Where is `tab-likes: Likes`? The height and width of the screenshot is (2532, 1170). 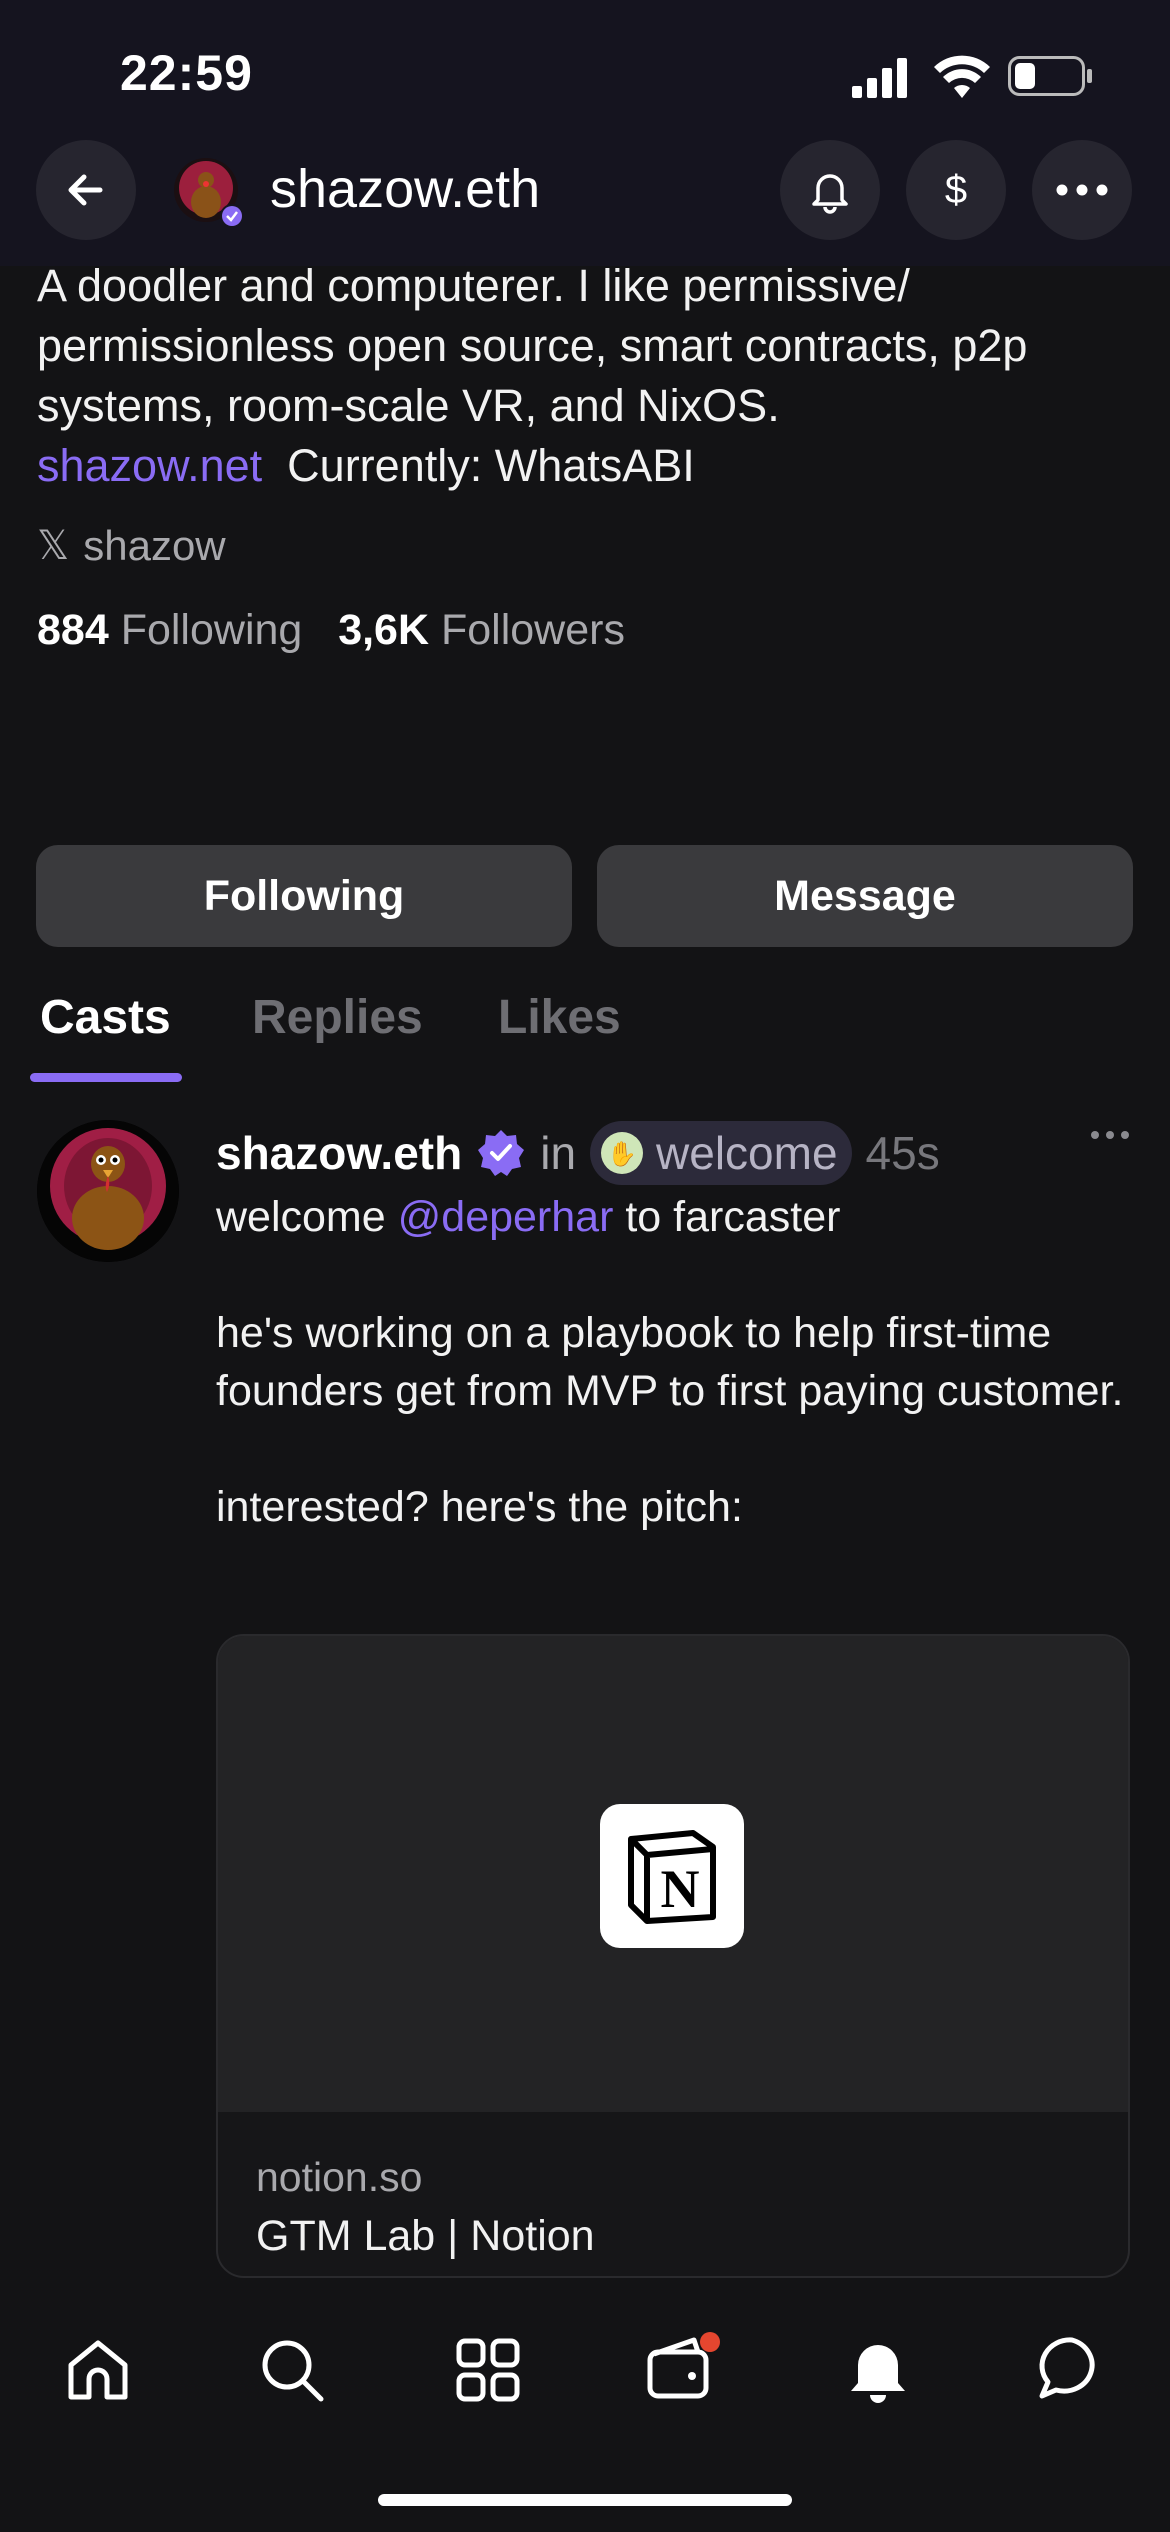
tab-likes: Likes is located at coordinates (559, 1017).